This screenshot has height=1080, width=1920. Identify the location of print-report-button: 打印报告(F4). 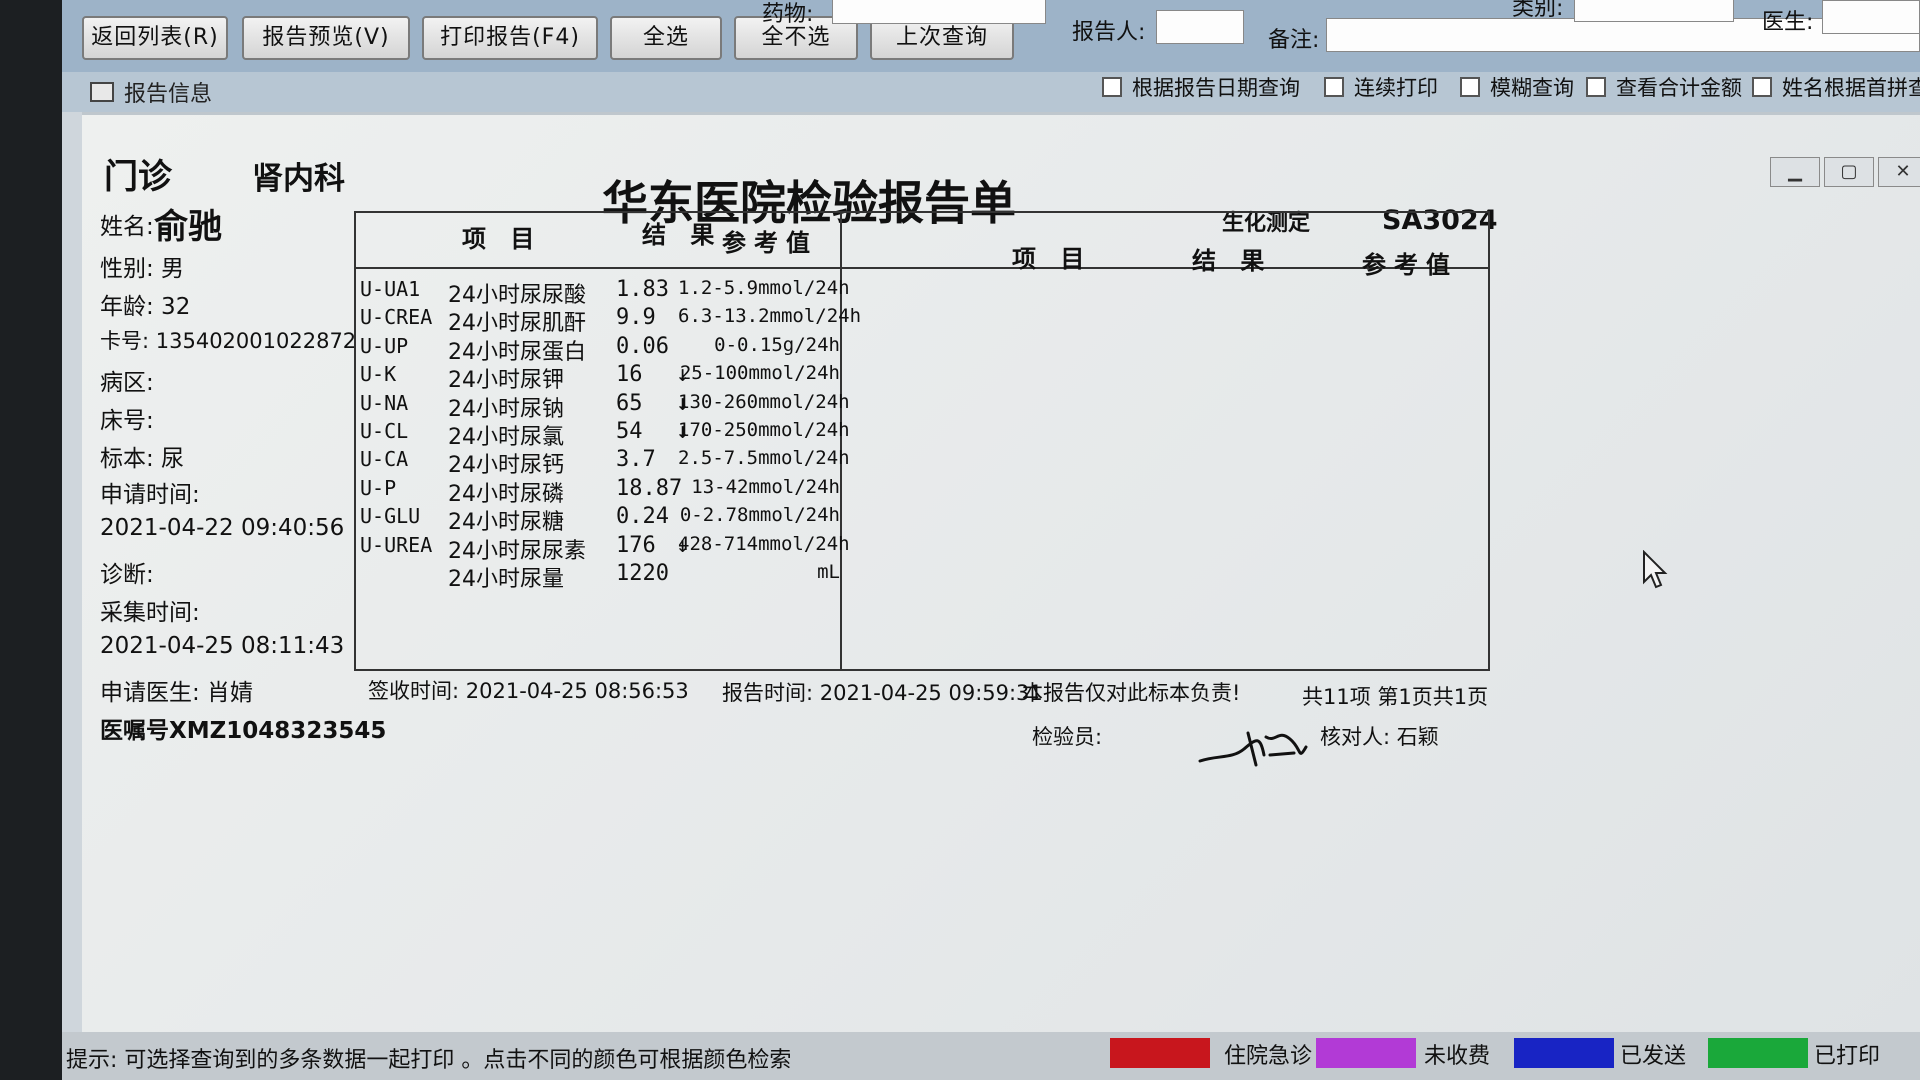
(510, 38).